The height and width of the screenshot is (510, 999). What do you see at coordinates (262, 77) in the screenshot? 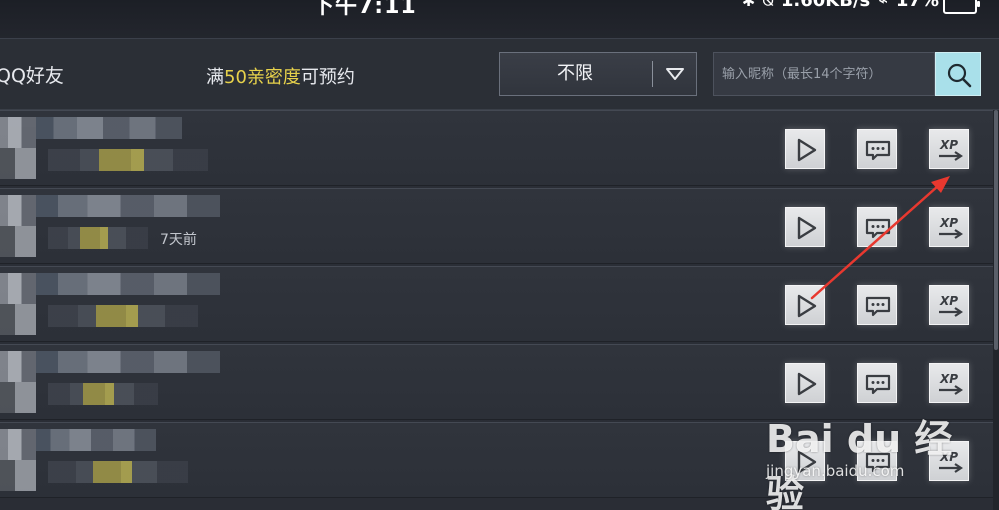
I see `intimacy-highlight: 50亲密度` at bounding box center [262, 77].